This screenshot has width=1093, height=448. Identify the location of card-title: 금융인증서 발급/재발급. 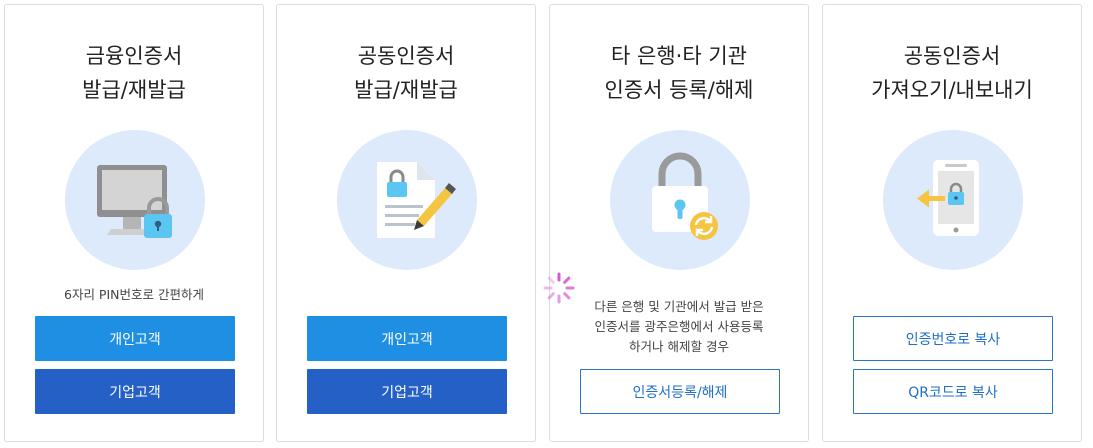
(134, 73).